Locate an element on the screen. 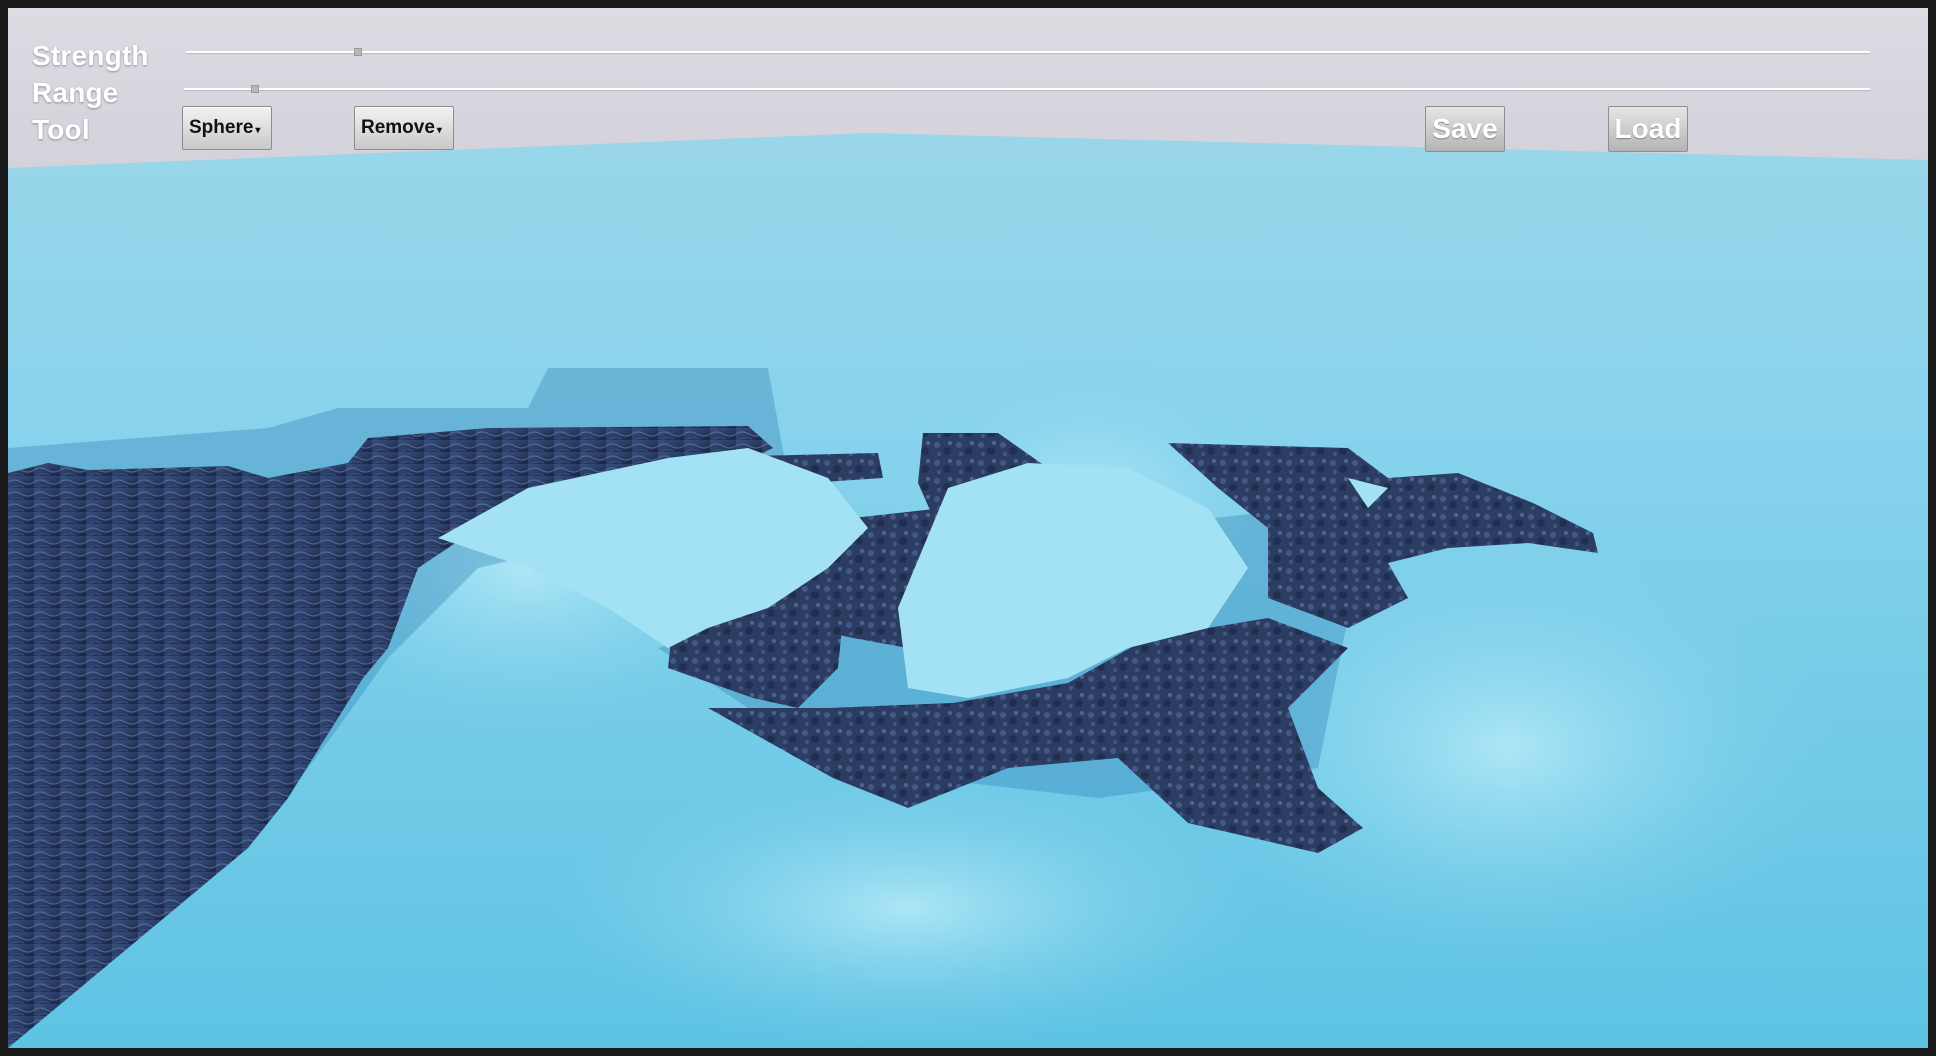 The width and height of the screenshot is (1936, 1056). strength-slider is located at coordinates (1028, 52).